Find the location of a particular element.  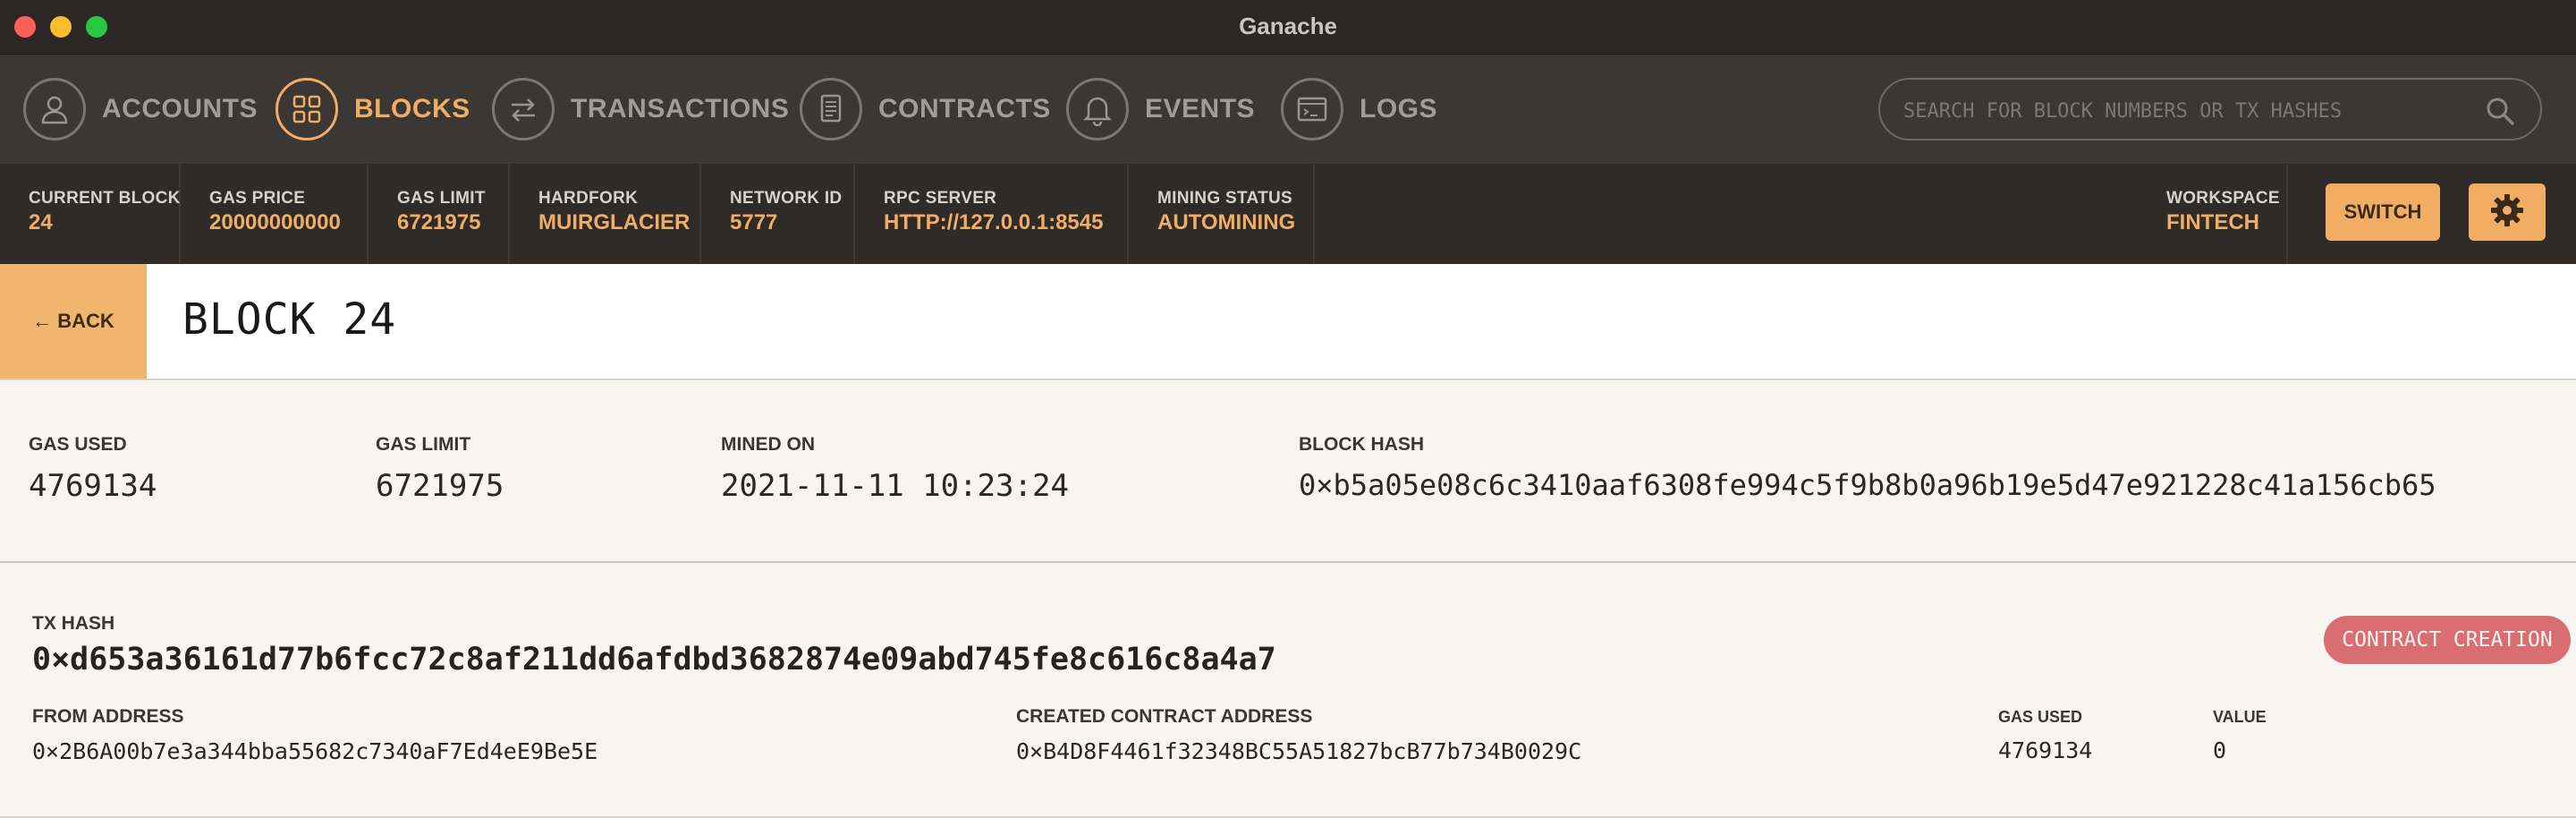

gear-icon is located at coordinates (2507, 213).